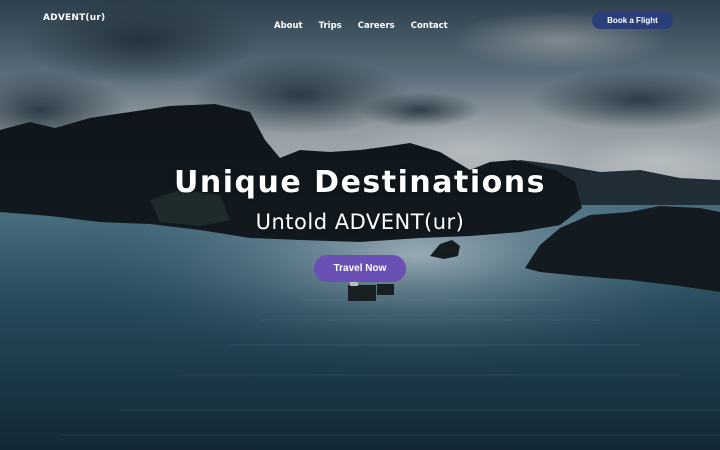  Describe the element at coordinates (632, 20) in the screenshot. I see `book-flight-button: Book a Flight` at that location.